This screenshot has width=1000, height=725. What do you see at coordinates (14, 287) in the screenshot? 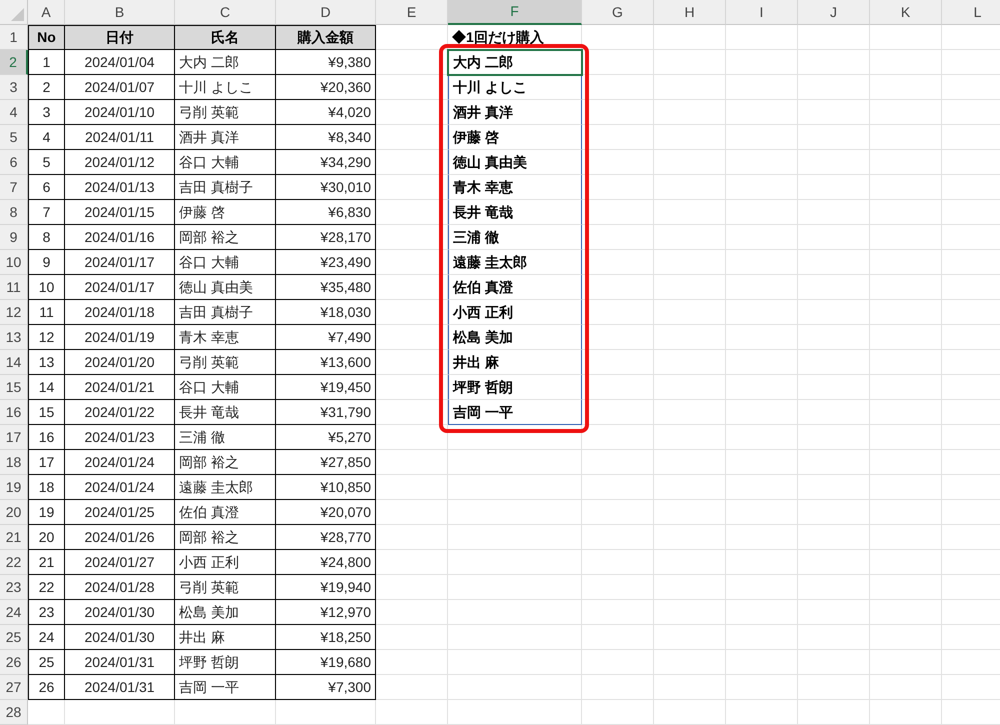
I see `row-header: 11` at bounding box center [14, 287].